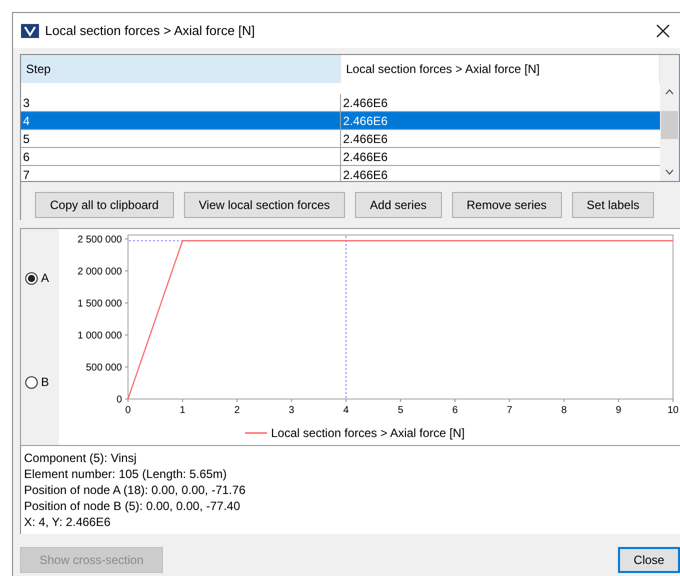 The width and height of the screenshot is (680, 576). Describe the element at coordinates (100, 272) in the screenshot. I see `y-tick-label: 2 000 000` at that location.